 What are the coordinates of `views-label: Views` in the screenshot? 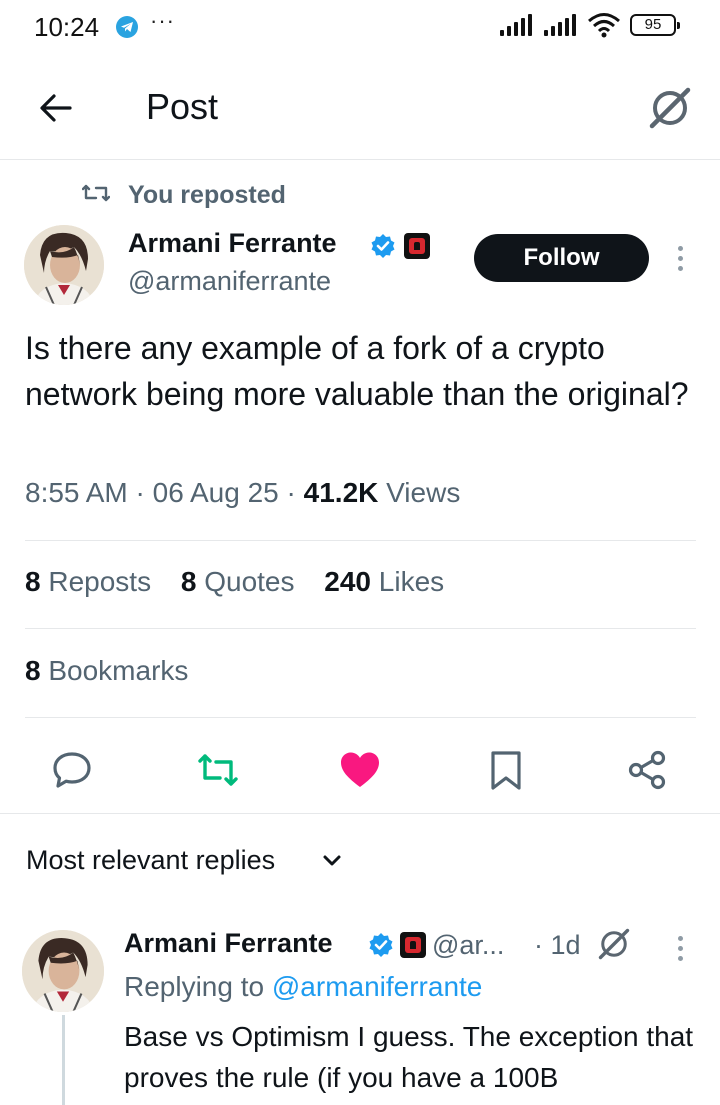 It's located at (423, 492).